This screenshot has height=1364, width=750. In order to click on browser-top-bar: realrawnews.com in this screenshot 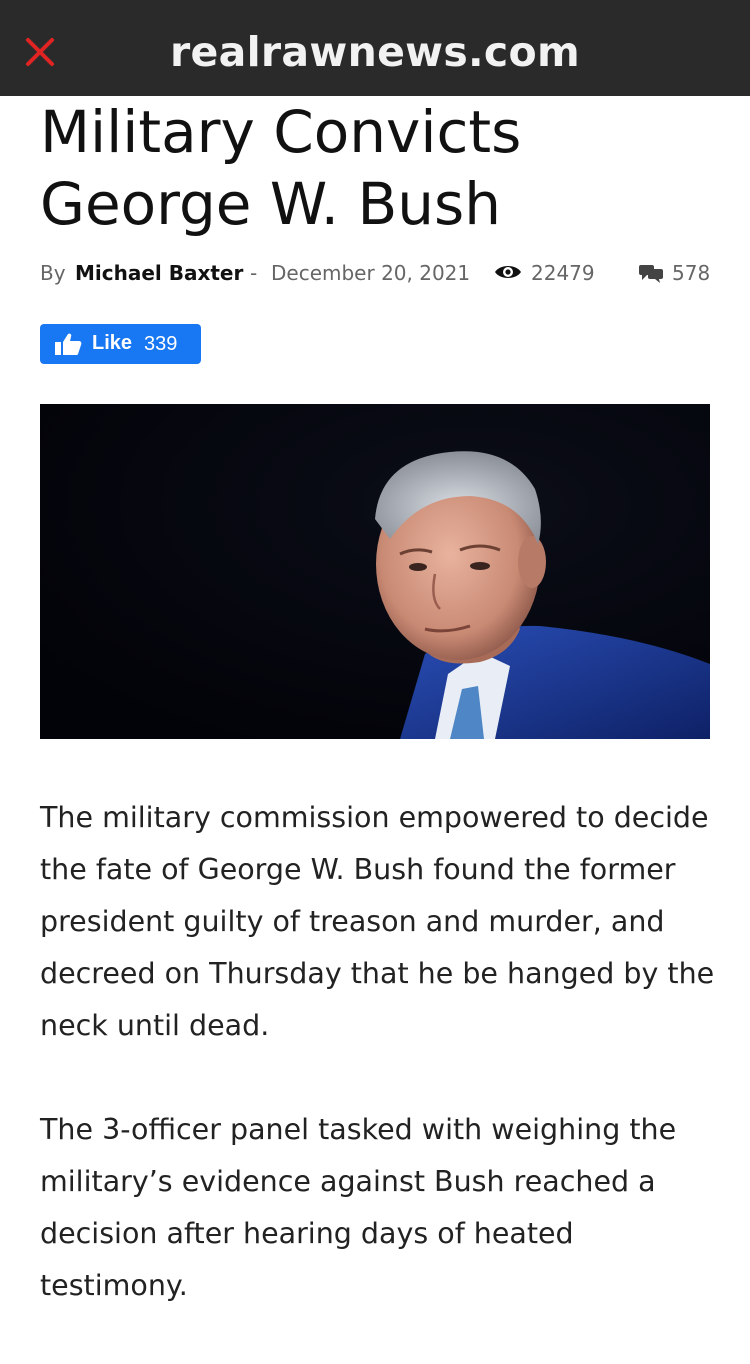, I will do `click(375, 48)`.